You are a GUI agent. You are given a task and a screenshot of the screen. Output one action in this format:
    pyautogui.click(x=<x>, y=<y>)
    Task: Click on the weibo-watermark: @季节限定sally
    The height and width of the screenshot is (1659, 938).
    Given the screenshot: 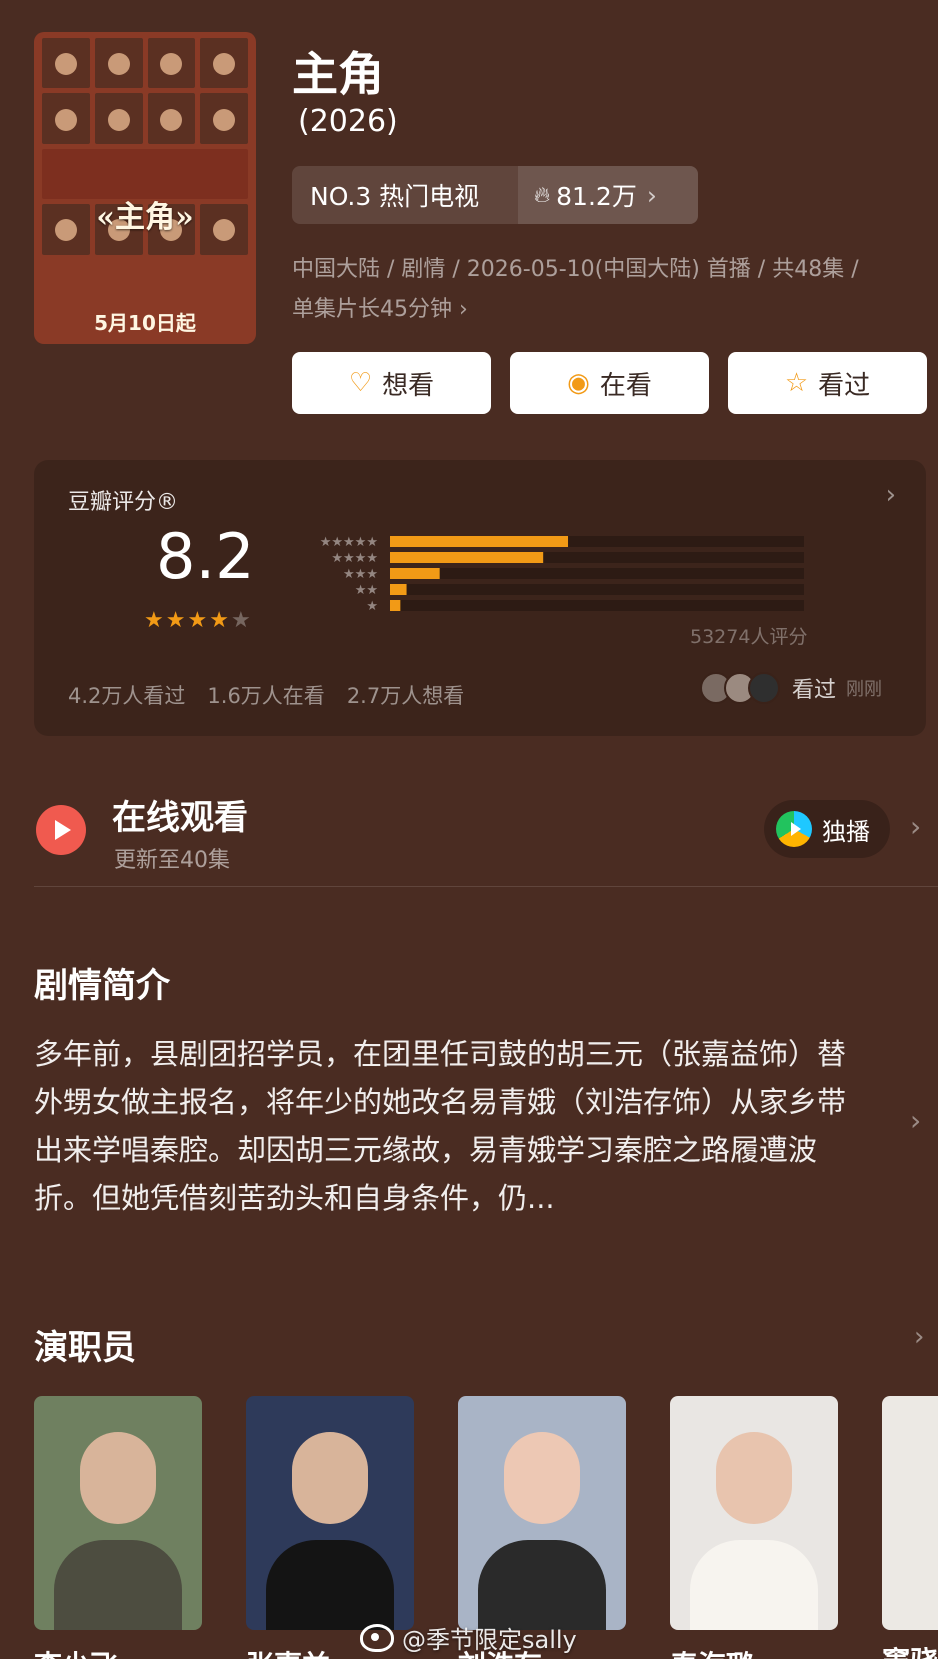 What is the action you would take?
    pyautogui.click(x=468, y=1637)
    